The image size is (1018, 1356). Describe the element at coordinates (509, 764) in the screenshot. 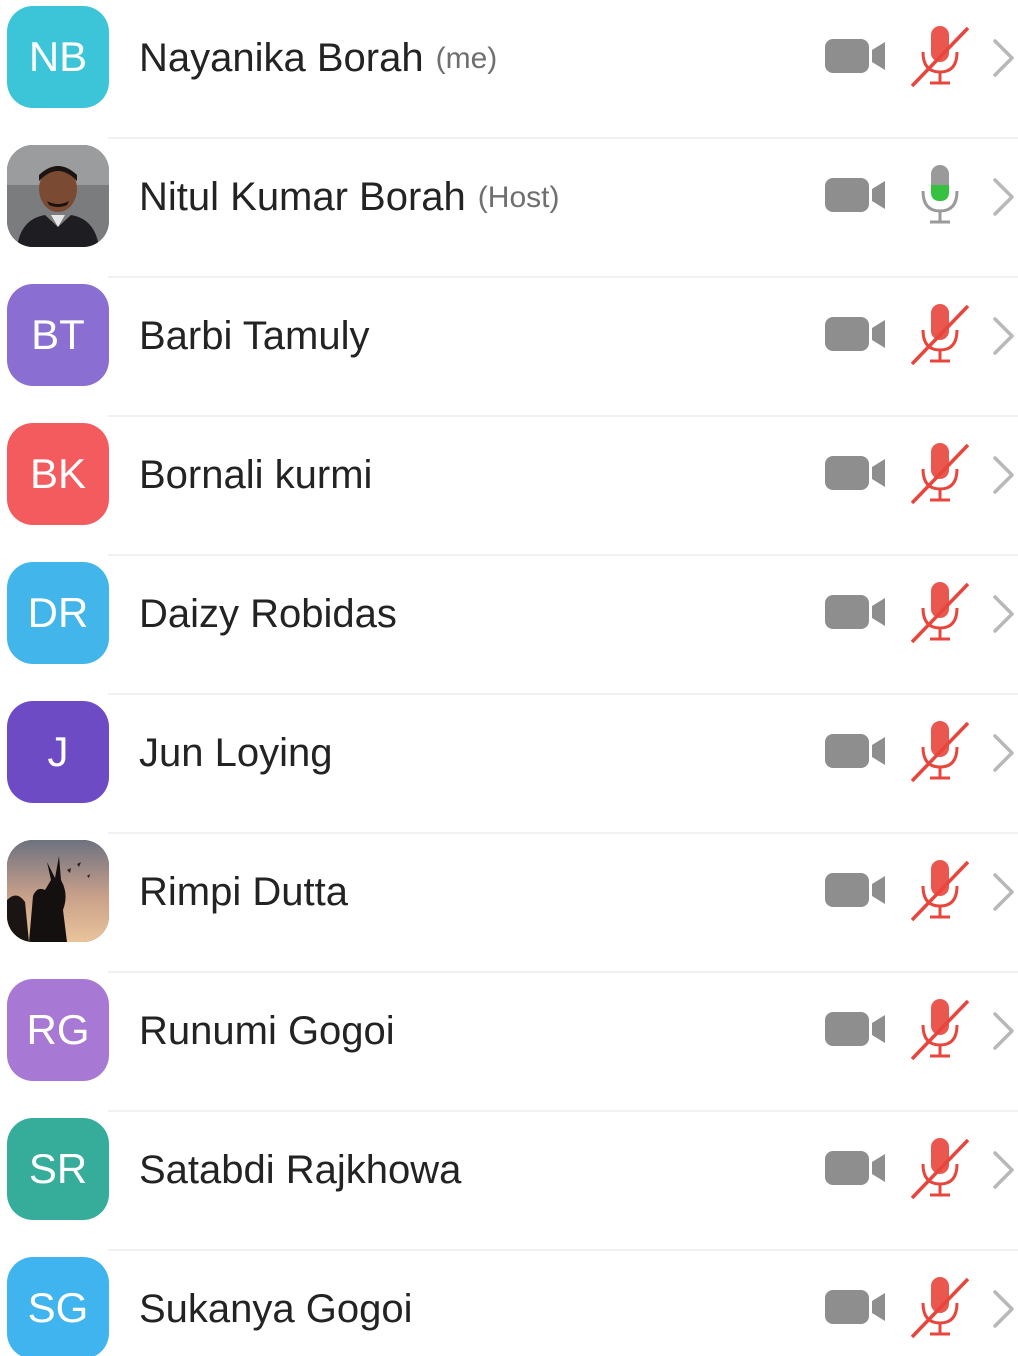

I see `participant-row: J Jun Loying` at that location.